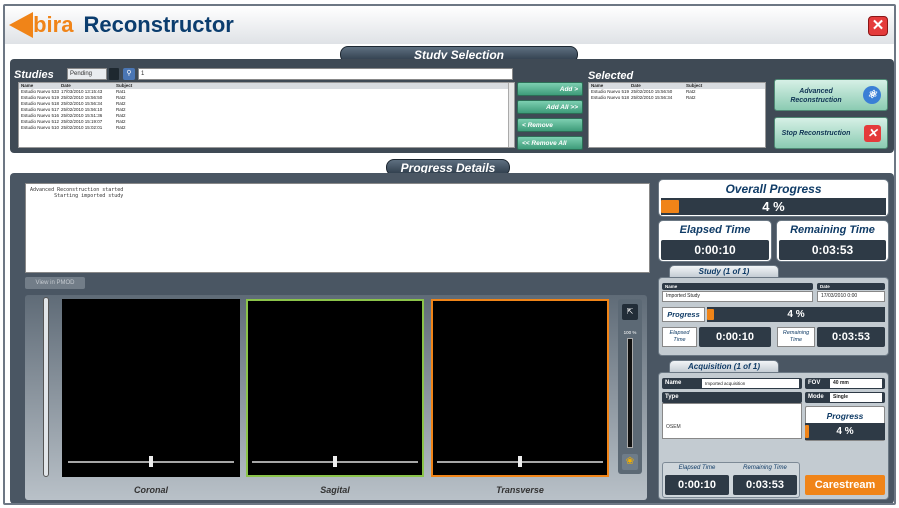  Describe the element at coordinates (121, 127) in the screenshot. I see `studies-cell: Rat2` at that location.